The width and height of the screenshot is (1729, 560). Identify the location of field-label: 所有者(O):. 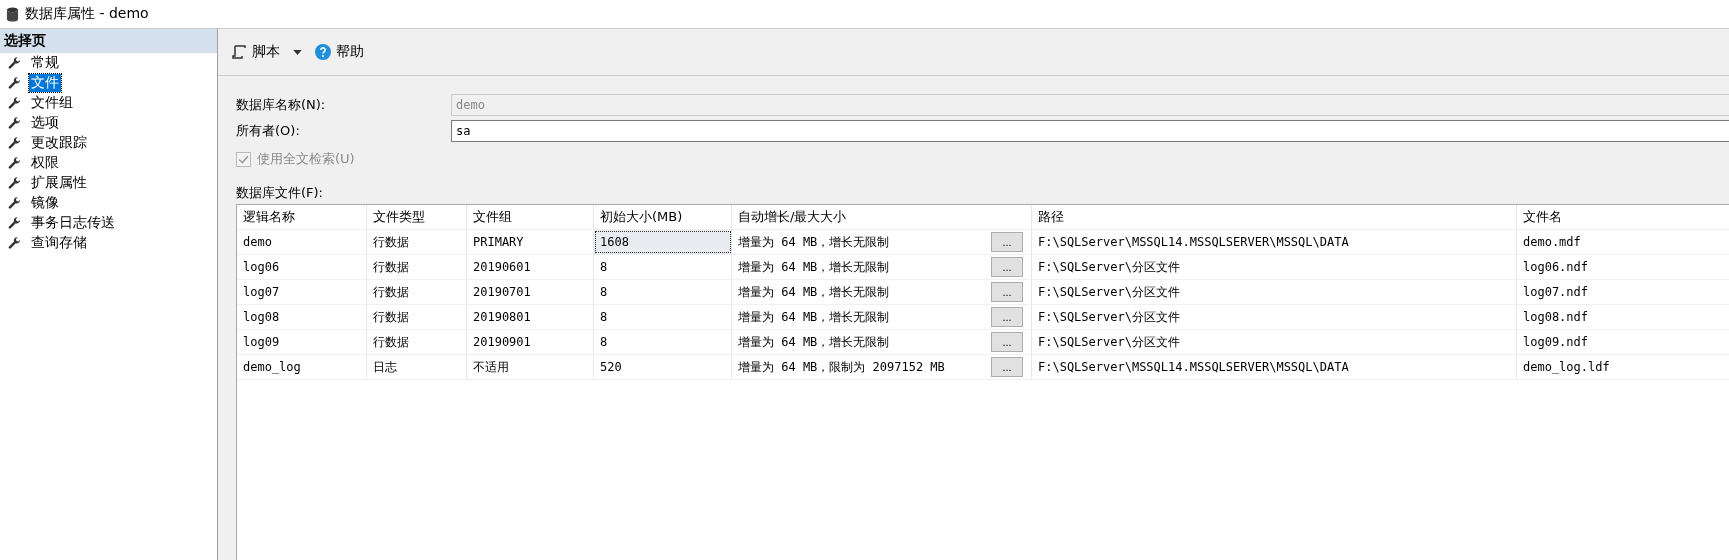
(268, 131).